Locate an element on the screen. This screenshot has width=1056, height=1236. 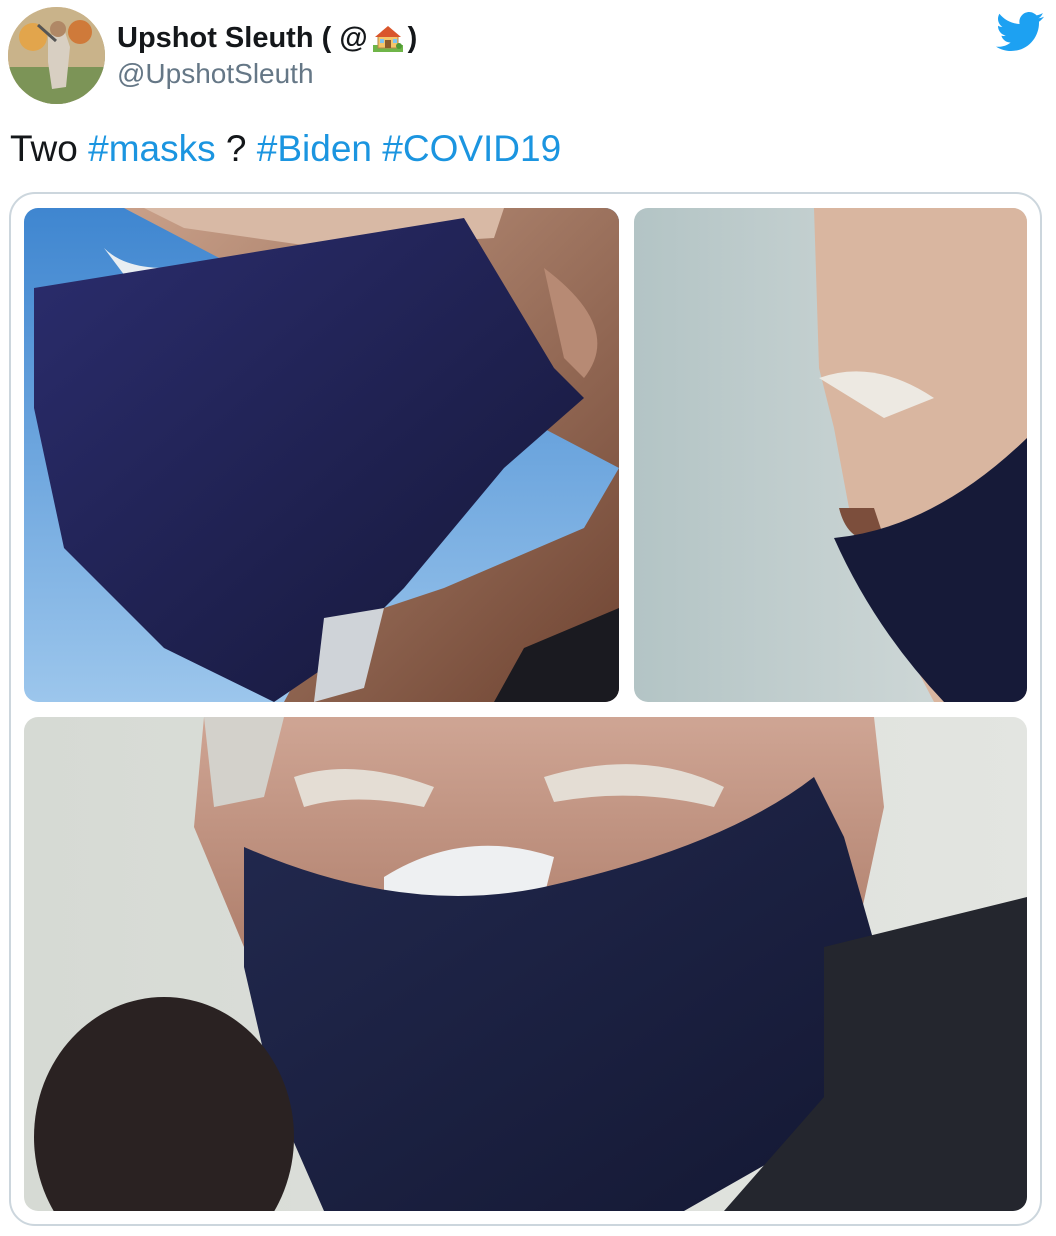
tweet-text-plain is located at coordinates (377, 148).